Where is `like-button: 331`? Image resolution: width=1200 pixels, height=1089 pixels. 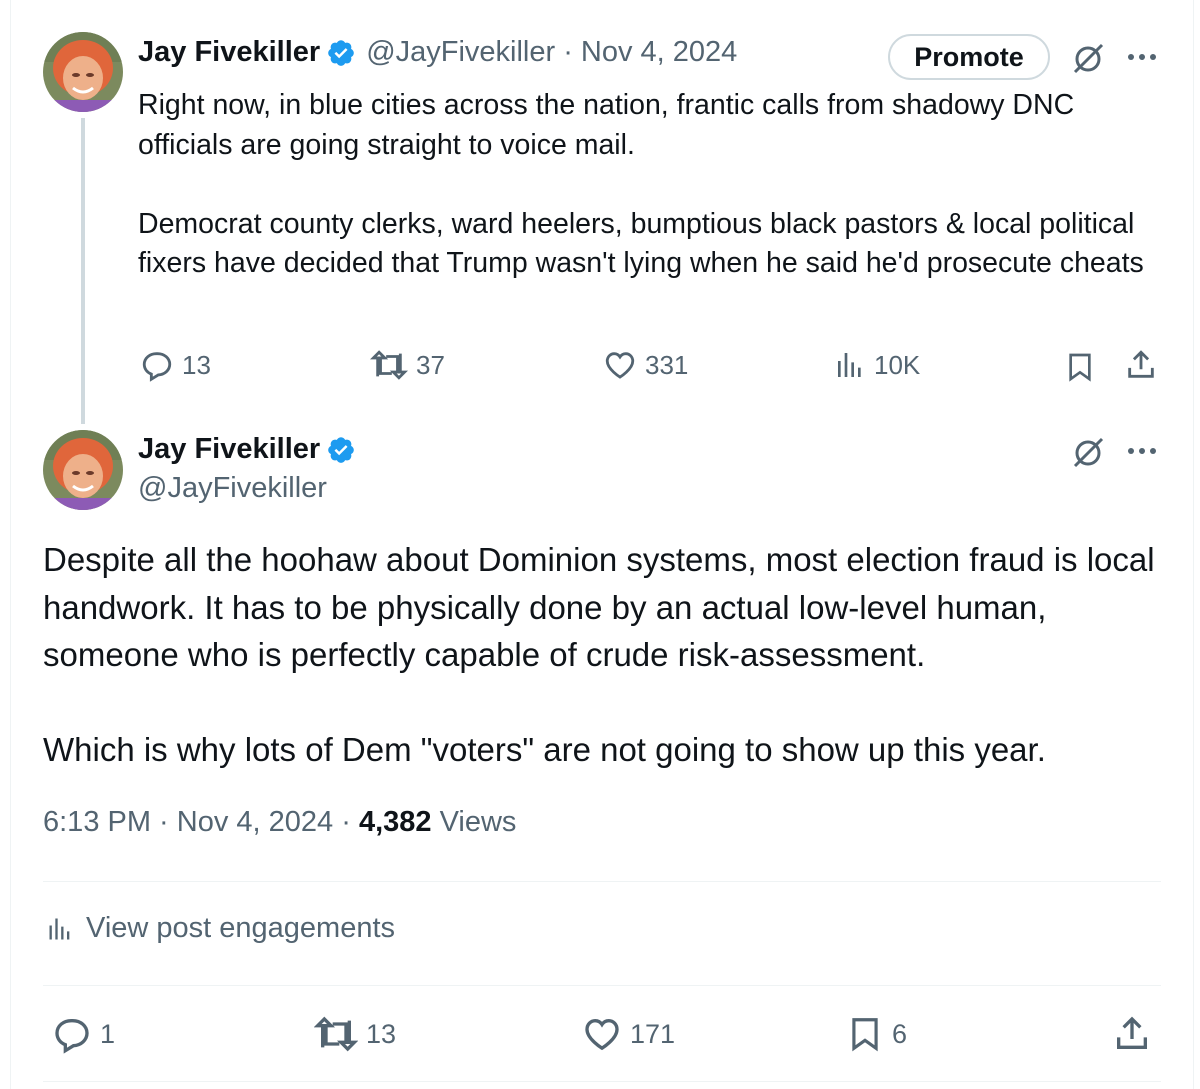 like-button: 331 is located at coordinates (645, 365).